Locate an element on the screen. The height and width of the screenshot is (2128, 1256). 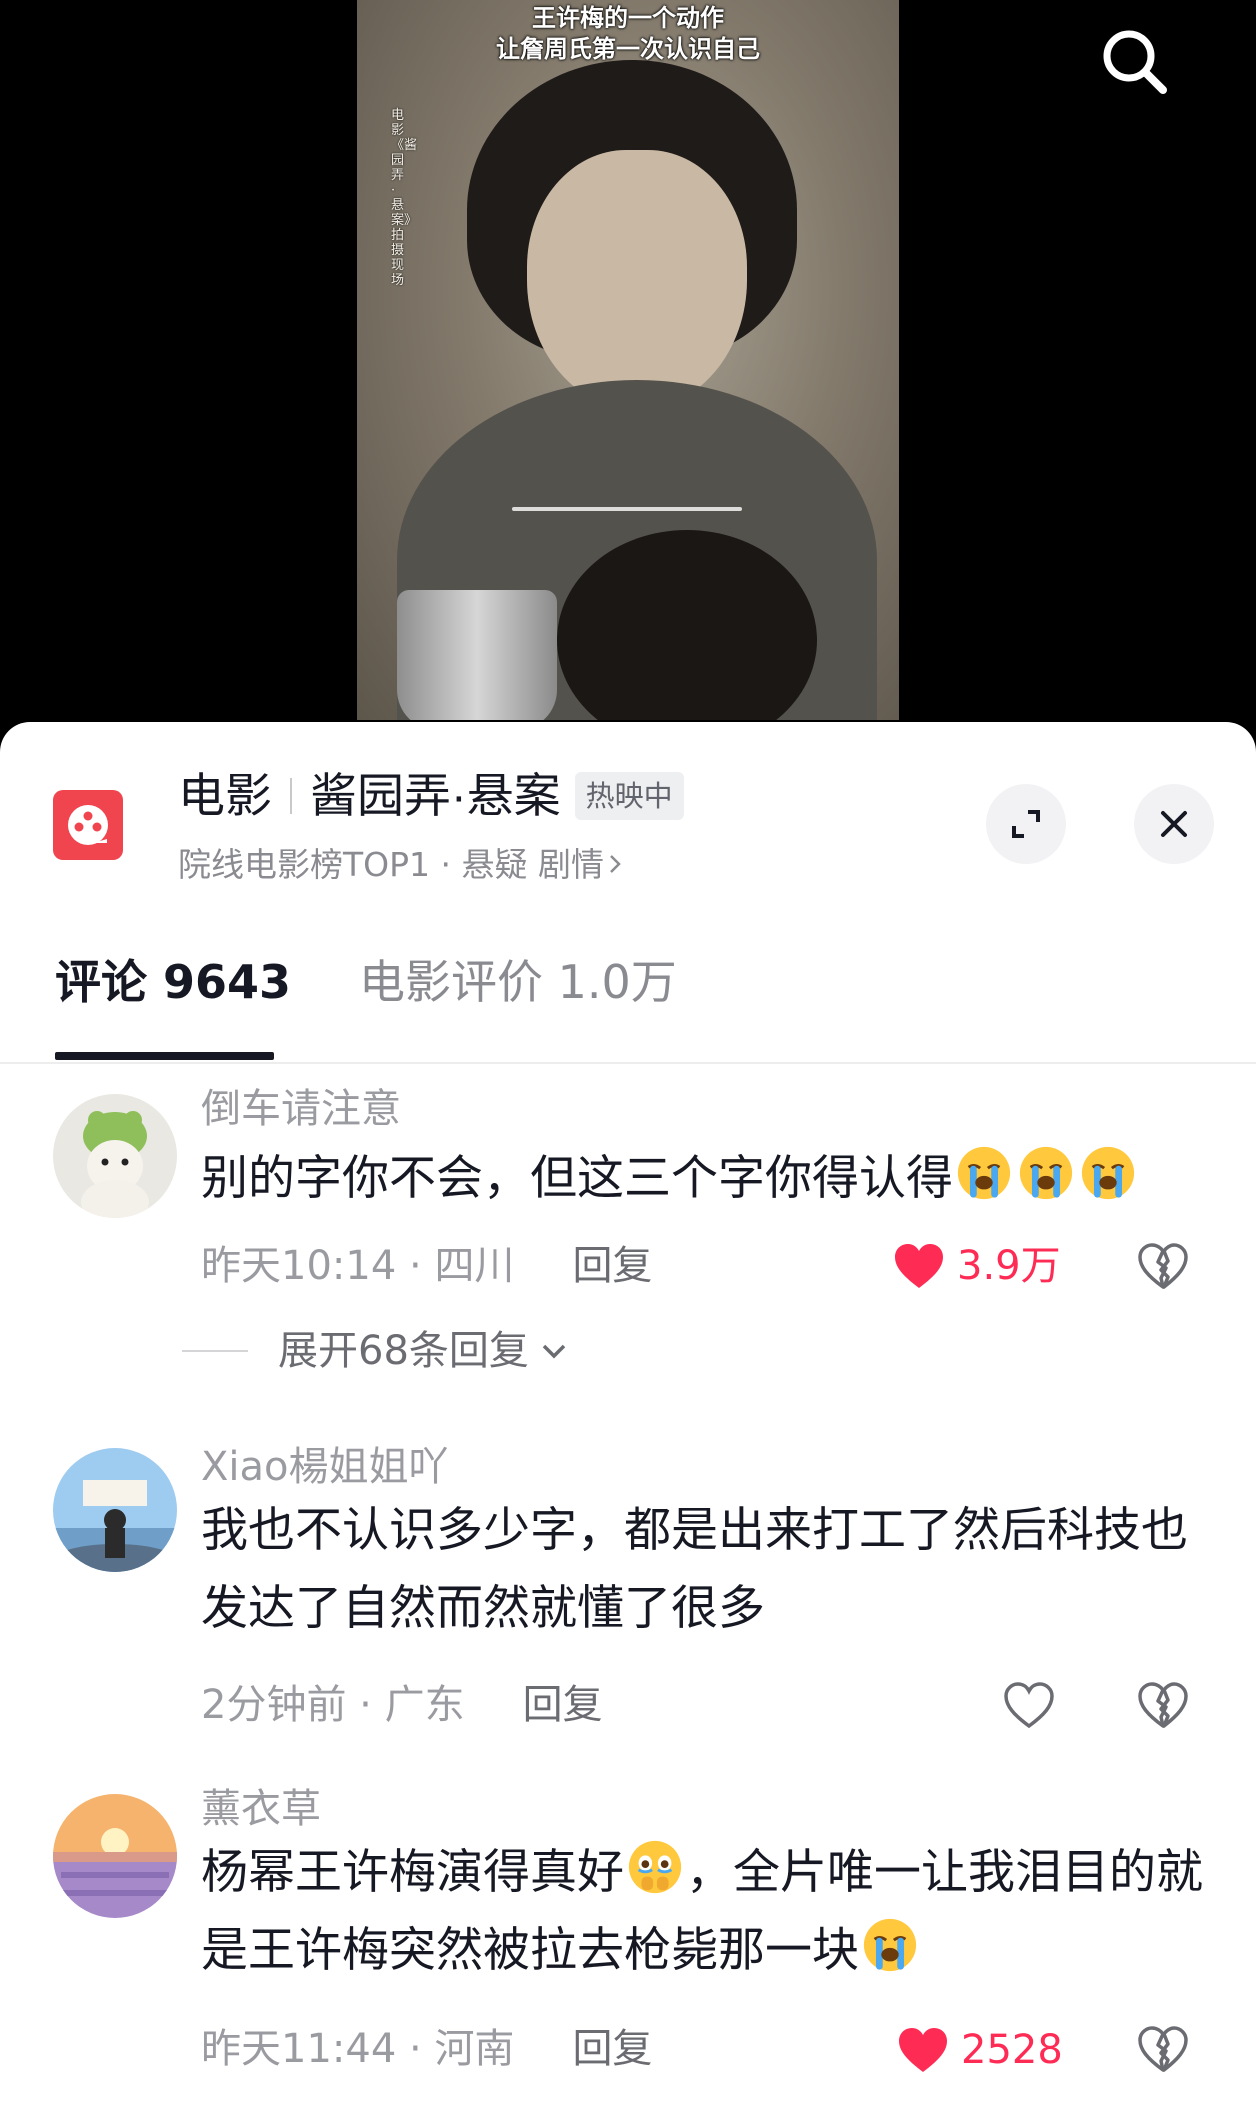
expand-button is located at coordinates (1026, 824).